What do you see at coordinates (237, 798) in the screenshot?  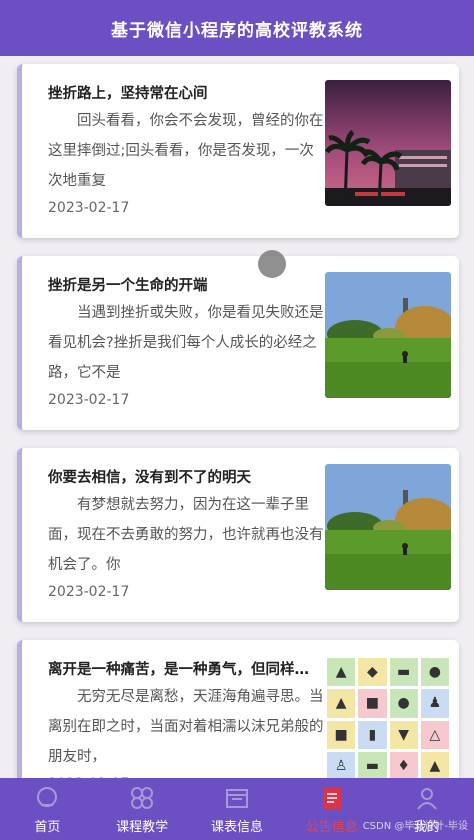 I see `calendar-icon` at bounding box center [237, 798].